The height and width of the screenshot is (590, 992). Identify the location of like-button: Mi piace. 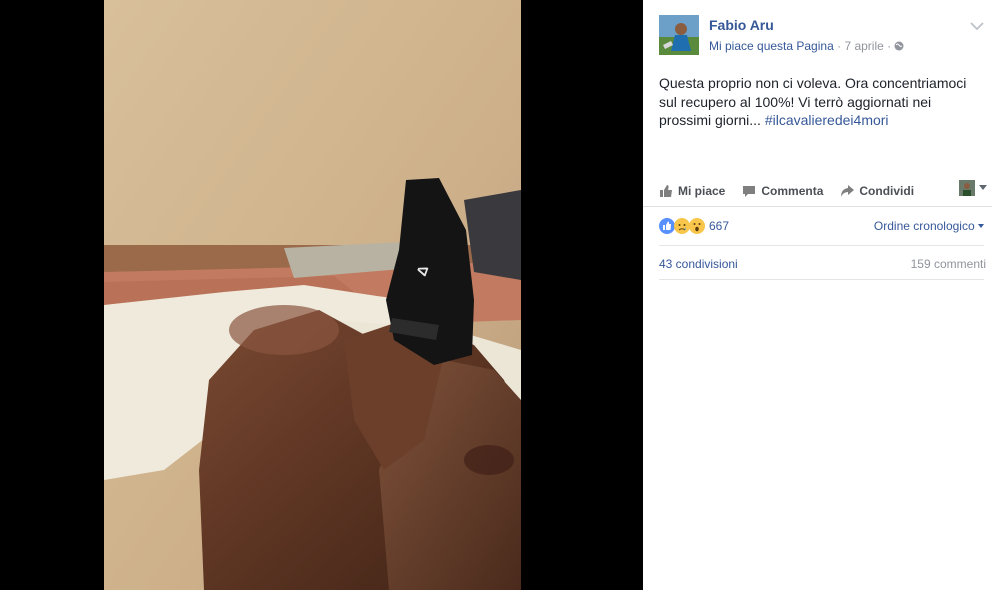
(692, 191).